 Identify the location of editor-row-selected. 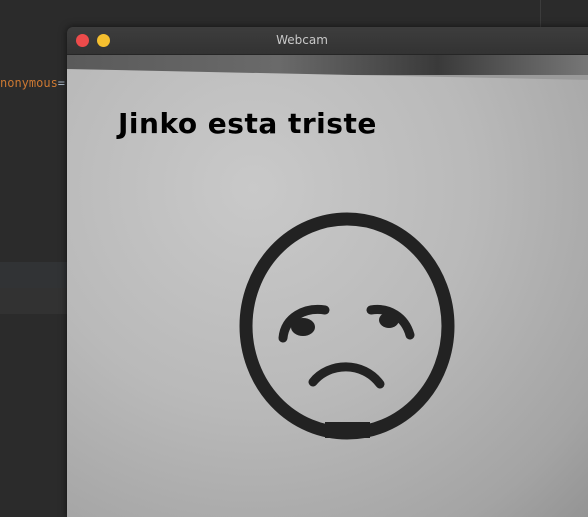
(35, 301).